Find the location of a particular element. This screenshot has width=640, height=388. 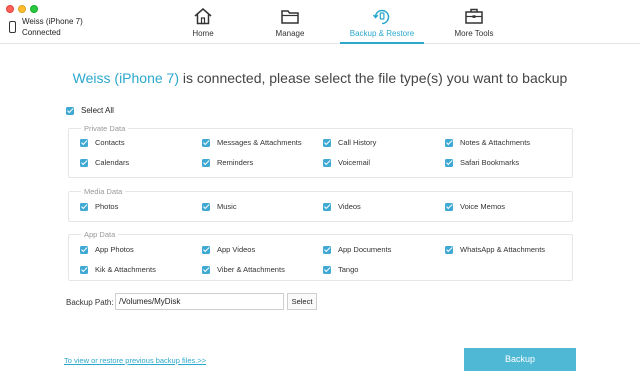

option-tango: Tango is located at coordinates (340, 269).